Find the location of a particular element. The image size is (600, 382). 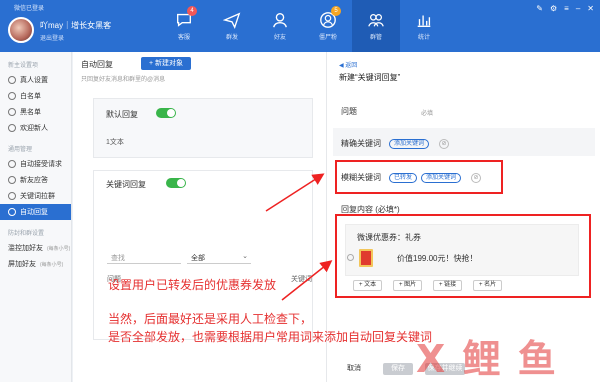

user-name: 吖may｜增长女黑客 is located at coordinates (76, 25).